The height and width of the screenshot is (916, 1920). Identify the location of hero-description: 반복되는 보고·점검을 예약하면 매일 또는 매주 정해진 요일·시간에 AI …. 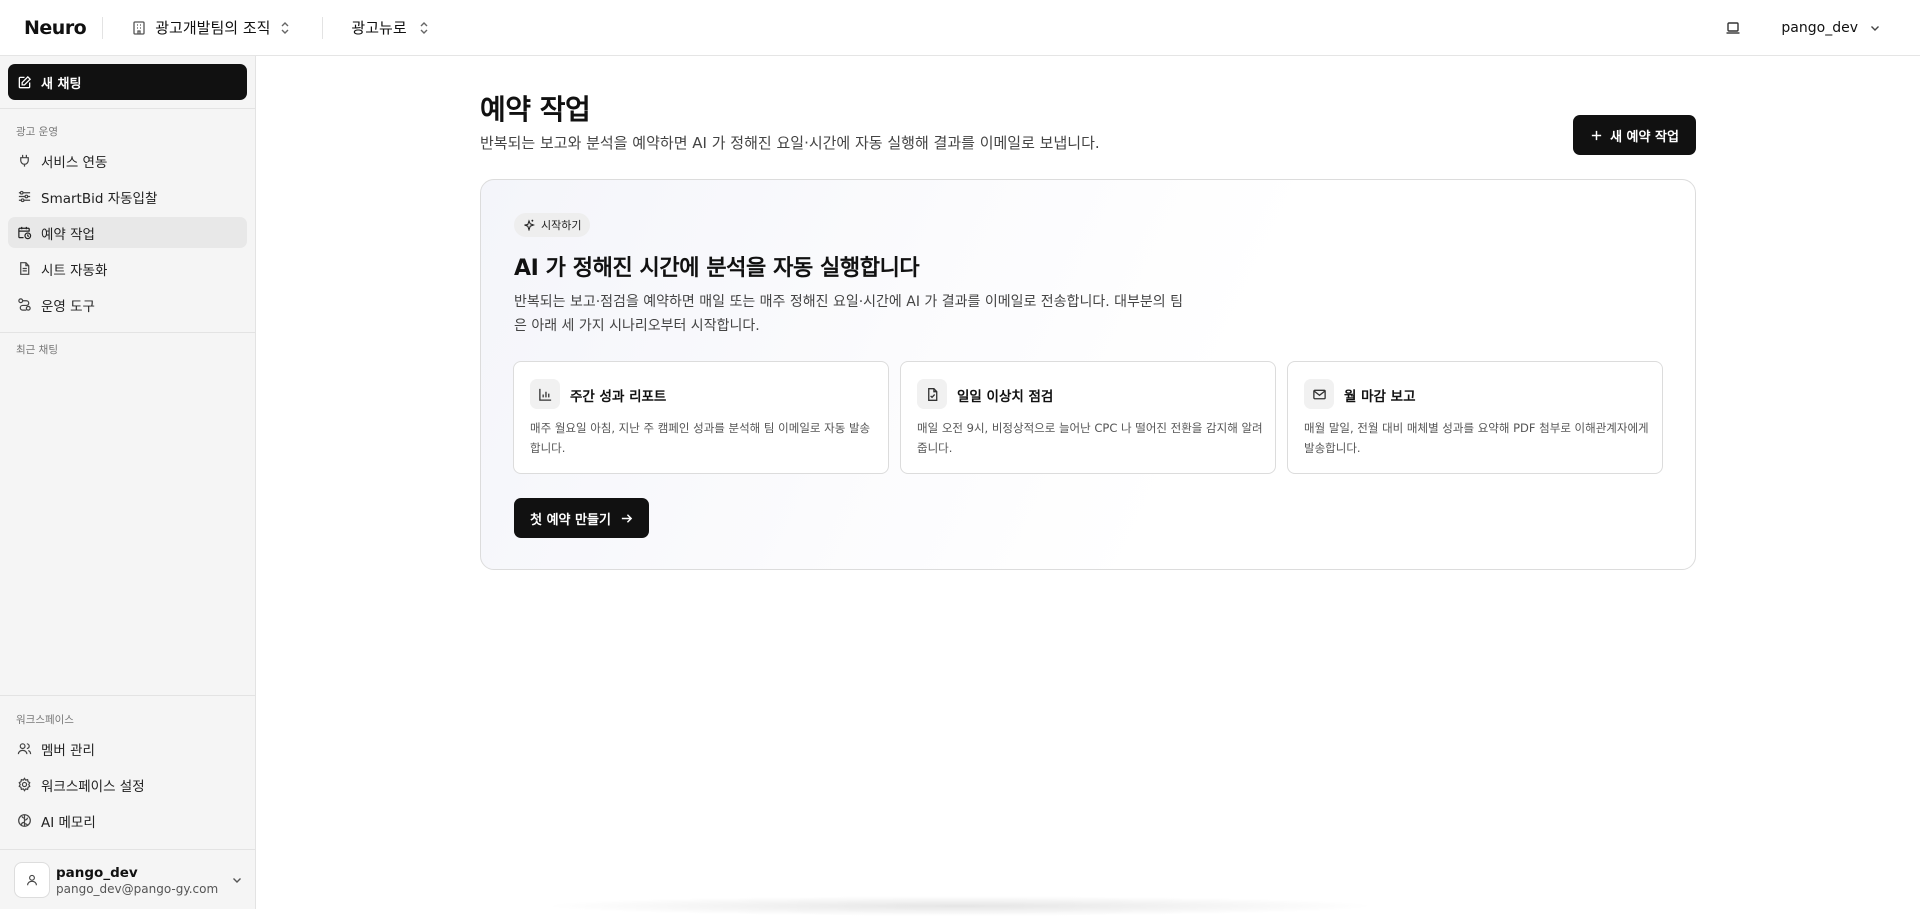
(848, 314).